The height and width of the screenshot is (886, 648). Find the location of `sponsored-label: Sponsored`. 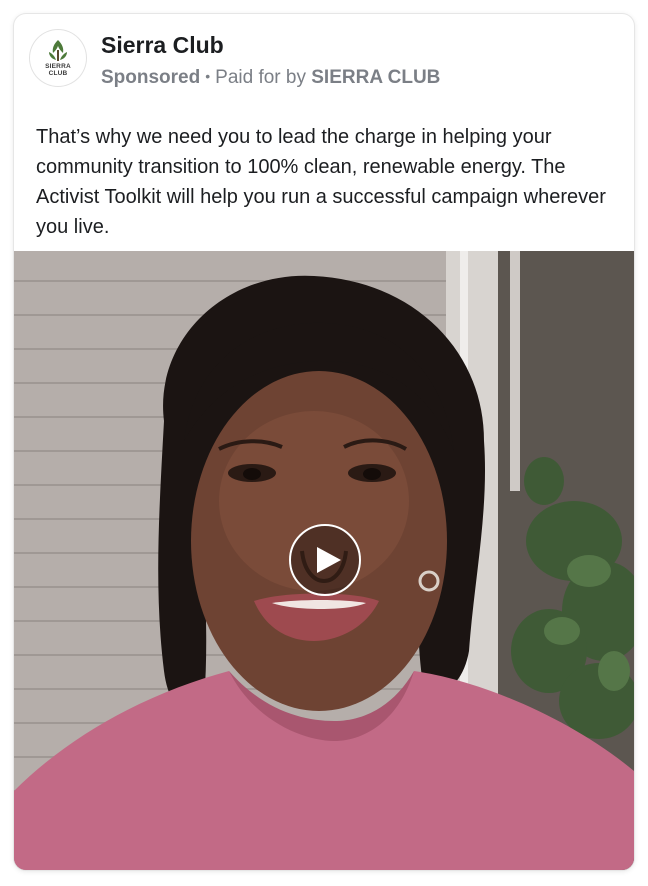

sponsored-label: Sponsored is located at coordinates (150, 77).